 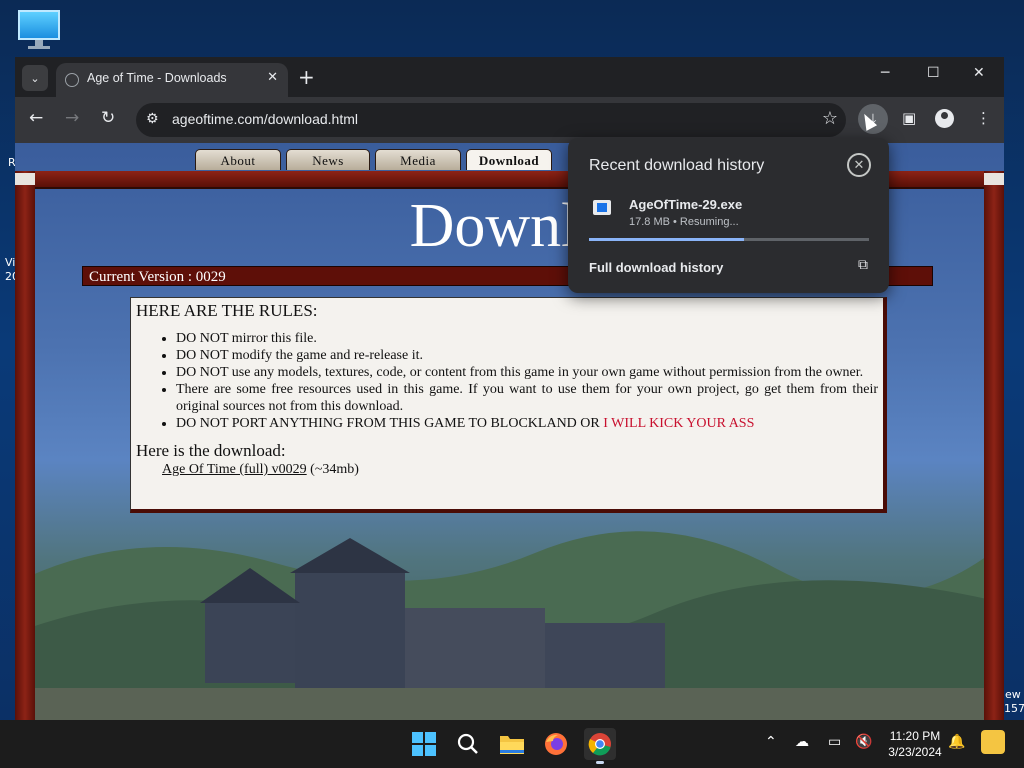 What do you see at coordinates (507, 469) in the screenshot?
I see `download-line: Age Of Time (full) v0029 (~34mb)` at bounding box center [507, 469].